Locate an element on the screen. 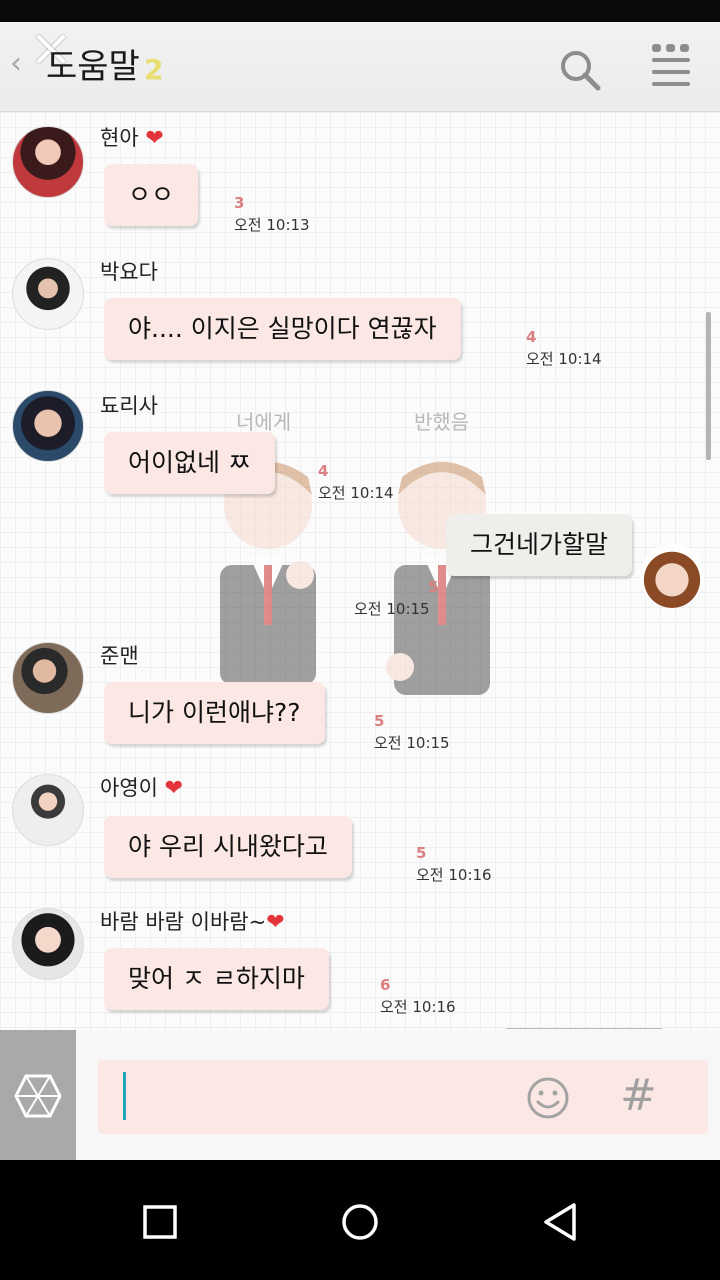 This screenshot has width=720, height=1280. watermark-caption-left: 너에게 is located at coordinates (264, 422).